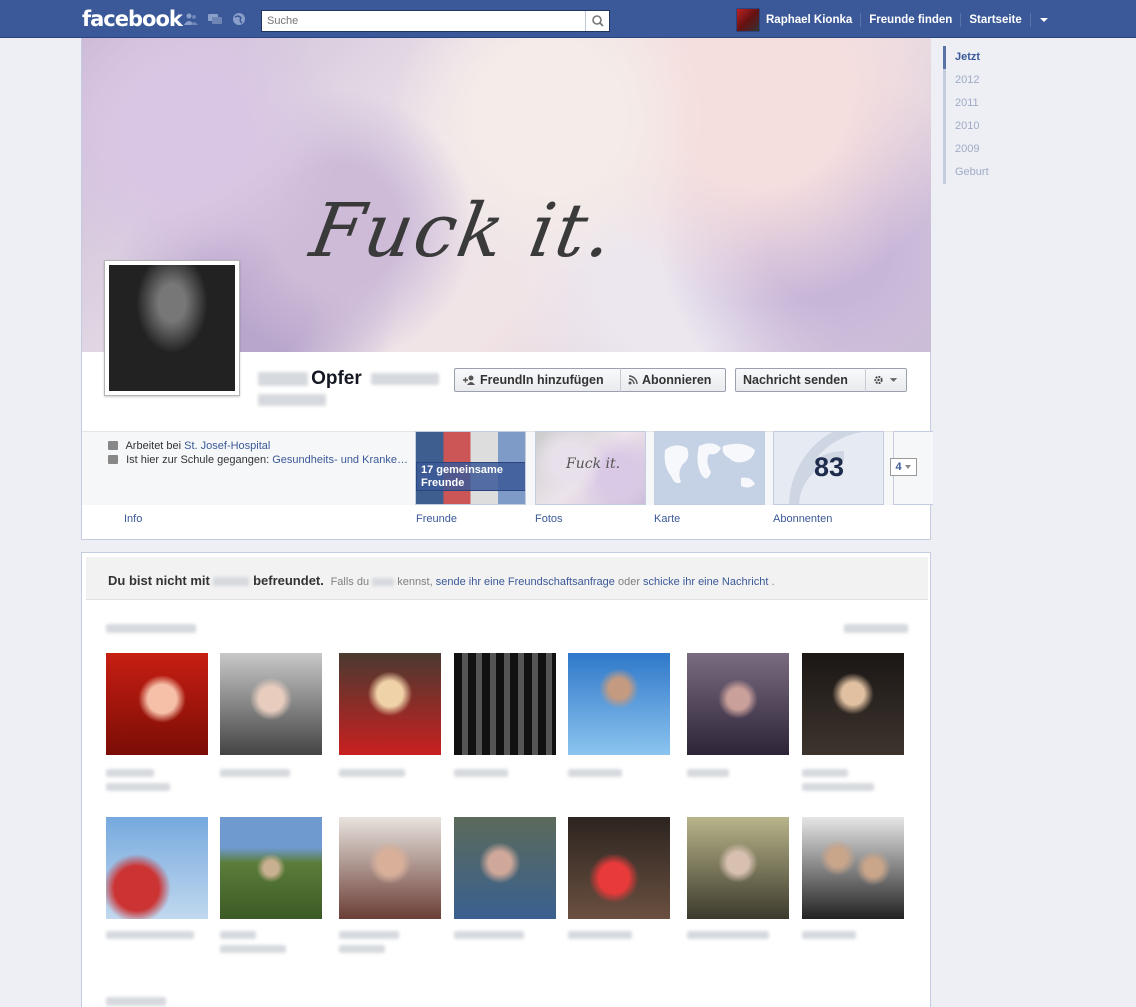 The image size is (1136, 1007). What do you see at coordinates (525, 582) in the screenshot?
I see `send-friend-request-link: sende ihr eine Freundschaftsanfrage` at bounding box center [525, 582].